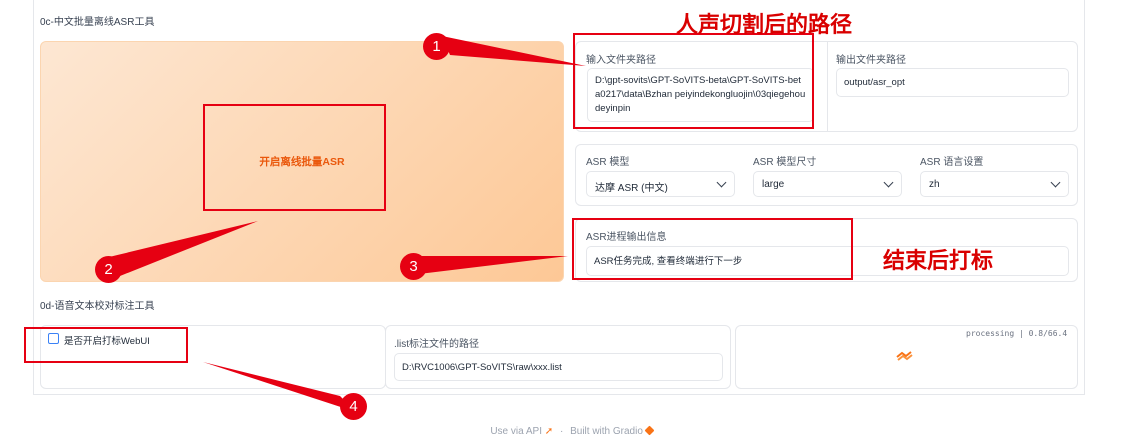 The image size is (1143, 442). Describe the element at coordinates (764, 25) in the screenshot. I see `annotation-title-top: 人声切割后的路径` at that location.